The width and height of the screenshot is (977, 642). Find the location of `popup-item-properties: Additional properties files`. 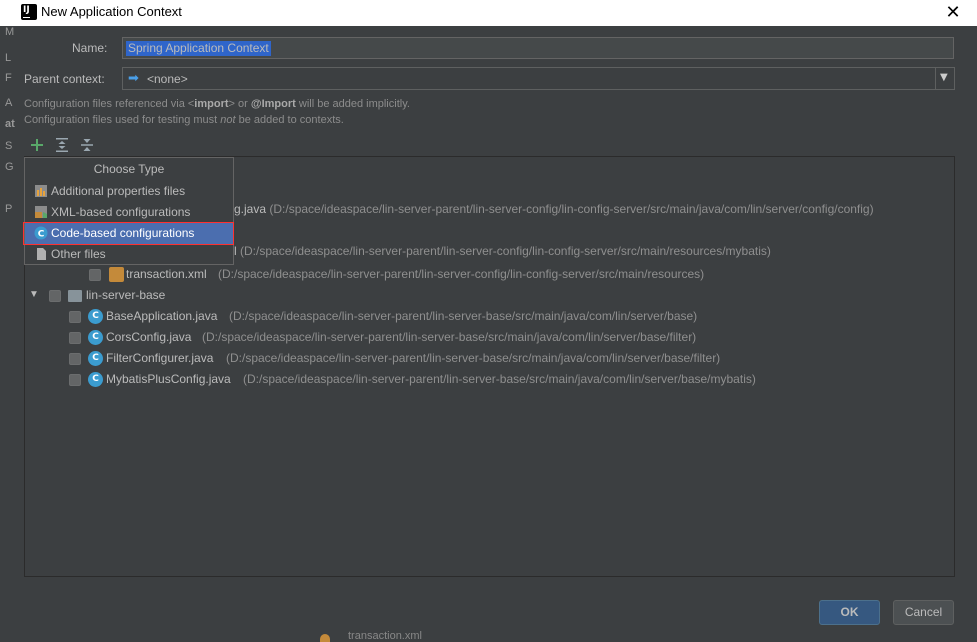

popup-item-properties: Additional properties files is located at coordinates (129, 191).